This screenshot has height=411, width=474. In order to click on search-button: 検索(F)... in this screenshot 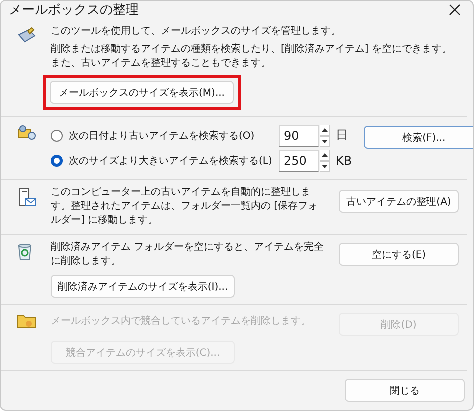, I will do `click(418, 137)`.